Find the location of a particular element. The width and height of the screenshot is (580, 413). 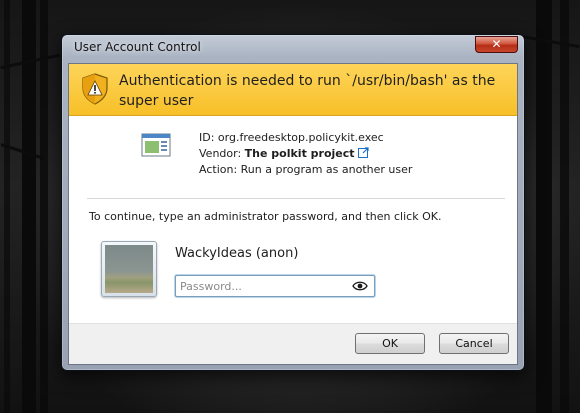

eye-icon is located at coordinates (360, 286).